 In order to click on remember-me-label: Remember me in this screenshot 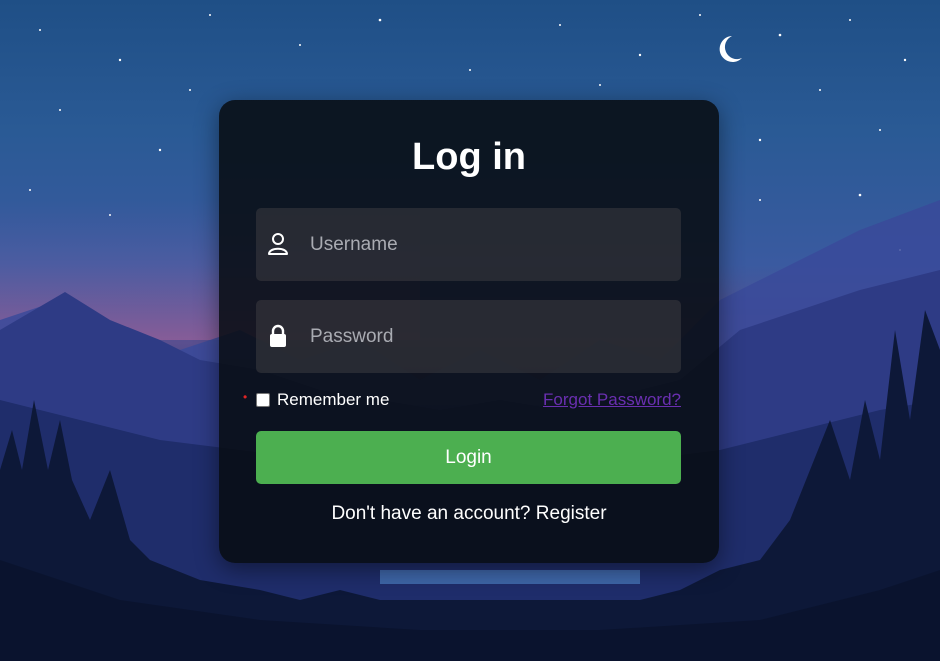, I will do `click(333, 399)`.